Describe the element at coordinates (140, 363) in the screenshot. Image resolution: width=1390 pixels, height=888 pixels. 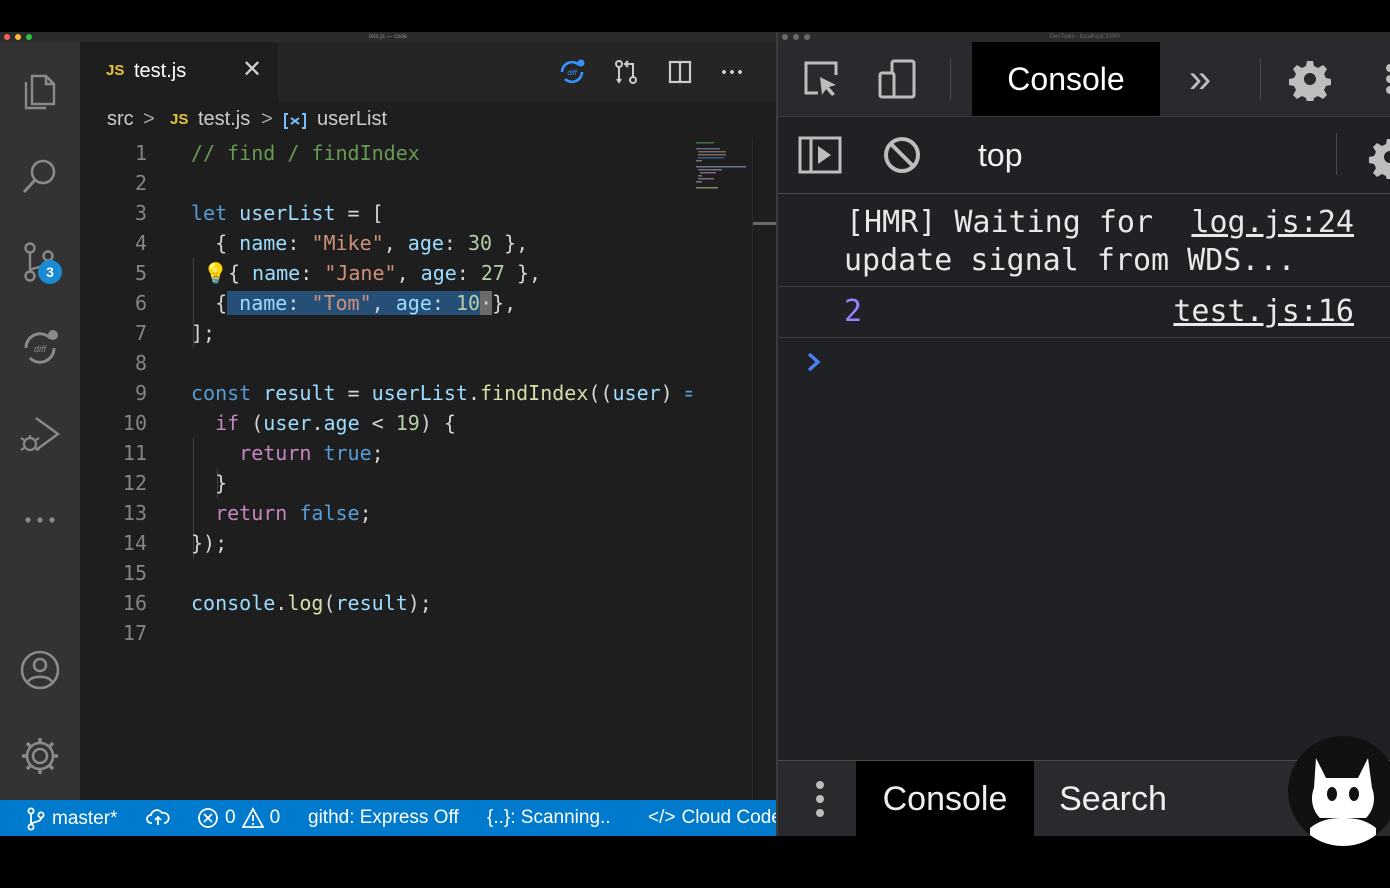
I see `code-line: 8` at that location.